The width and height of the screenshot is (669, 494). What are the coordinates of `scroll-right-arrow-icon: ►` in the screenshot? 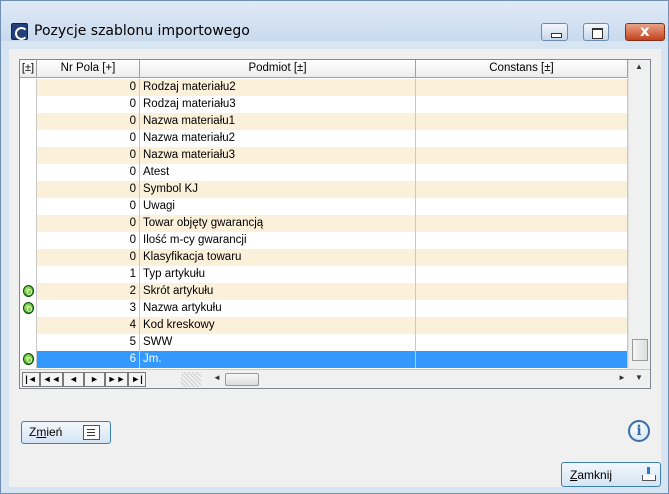 It's located at (622, 377).